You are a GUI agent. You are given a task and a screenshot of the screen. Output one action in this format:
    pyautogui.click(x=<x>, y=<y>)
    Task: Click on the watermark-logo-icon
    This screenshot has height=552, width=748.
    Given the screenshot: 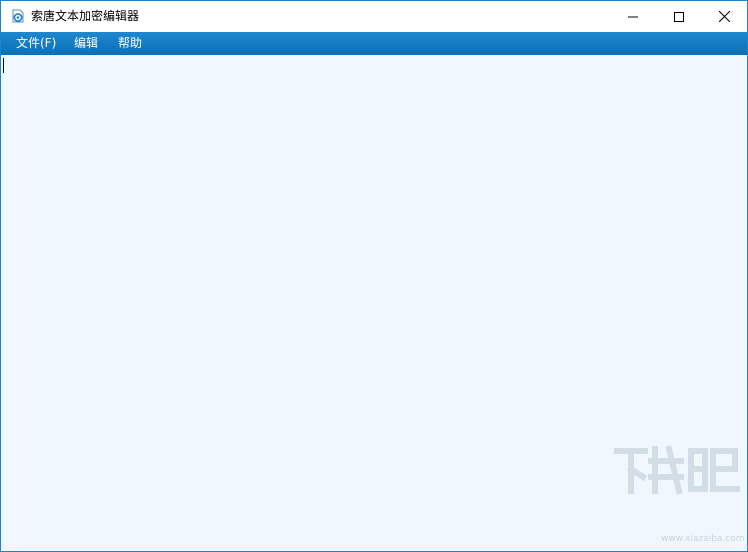 What is the action you would take?
    pyautogui.click(x=676, y=469)
    